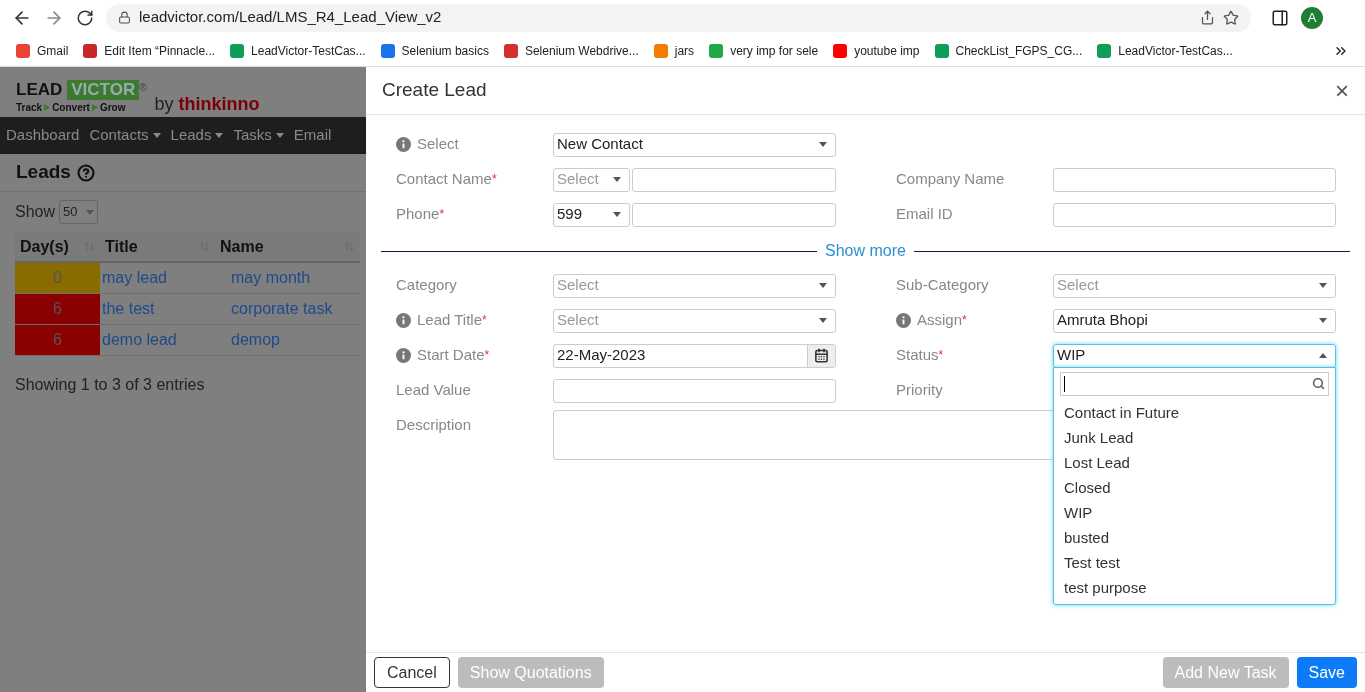 The height and width of the screenshot is (692, 1365). Describe the element at coordinates (426, 285) in the screenshot. I see `field-label: Category` at that location.